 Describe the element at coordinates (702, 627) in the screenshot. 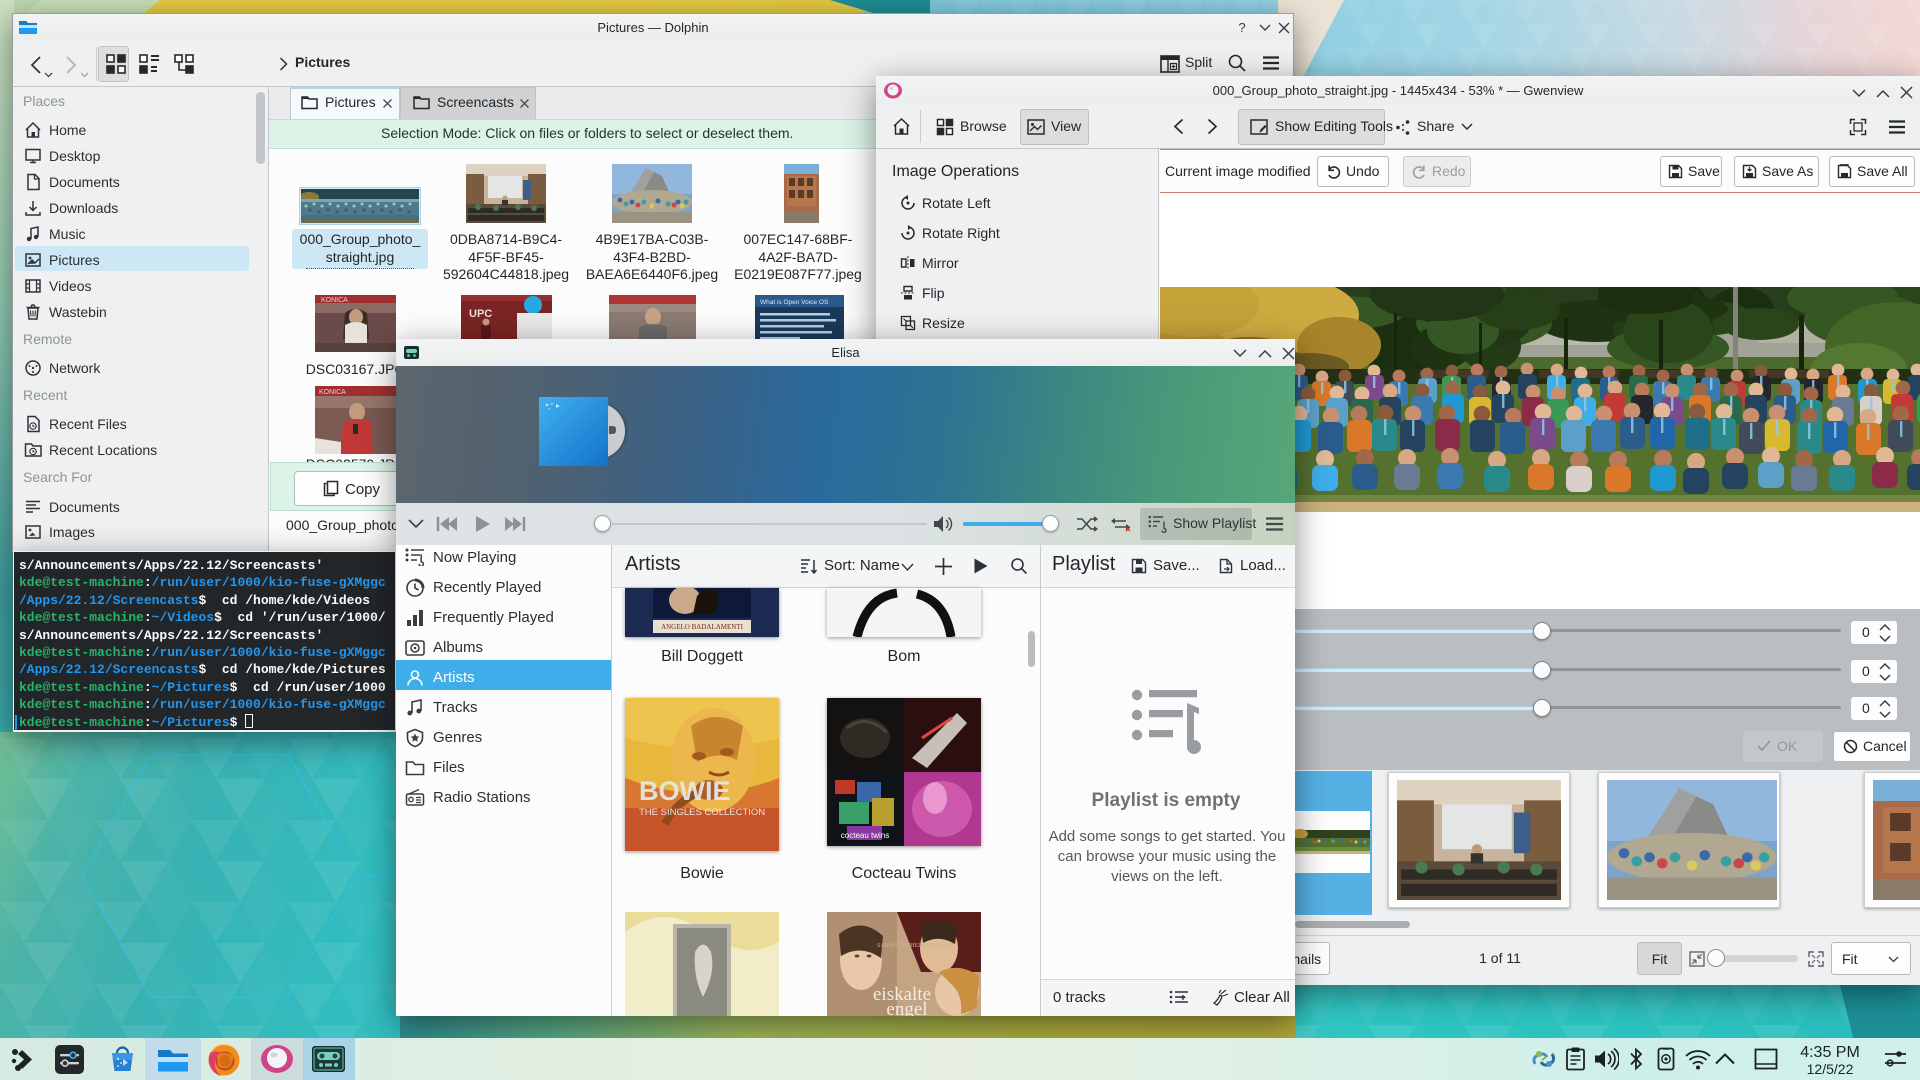

I see `svg-text: ANGELO BADALAMENTI` at that location.